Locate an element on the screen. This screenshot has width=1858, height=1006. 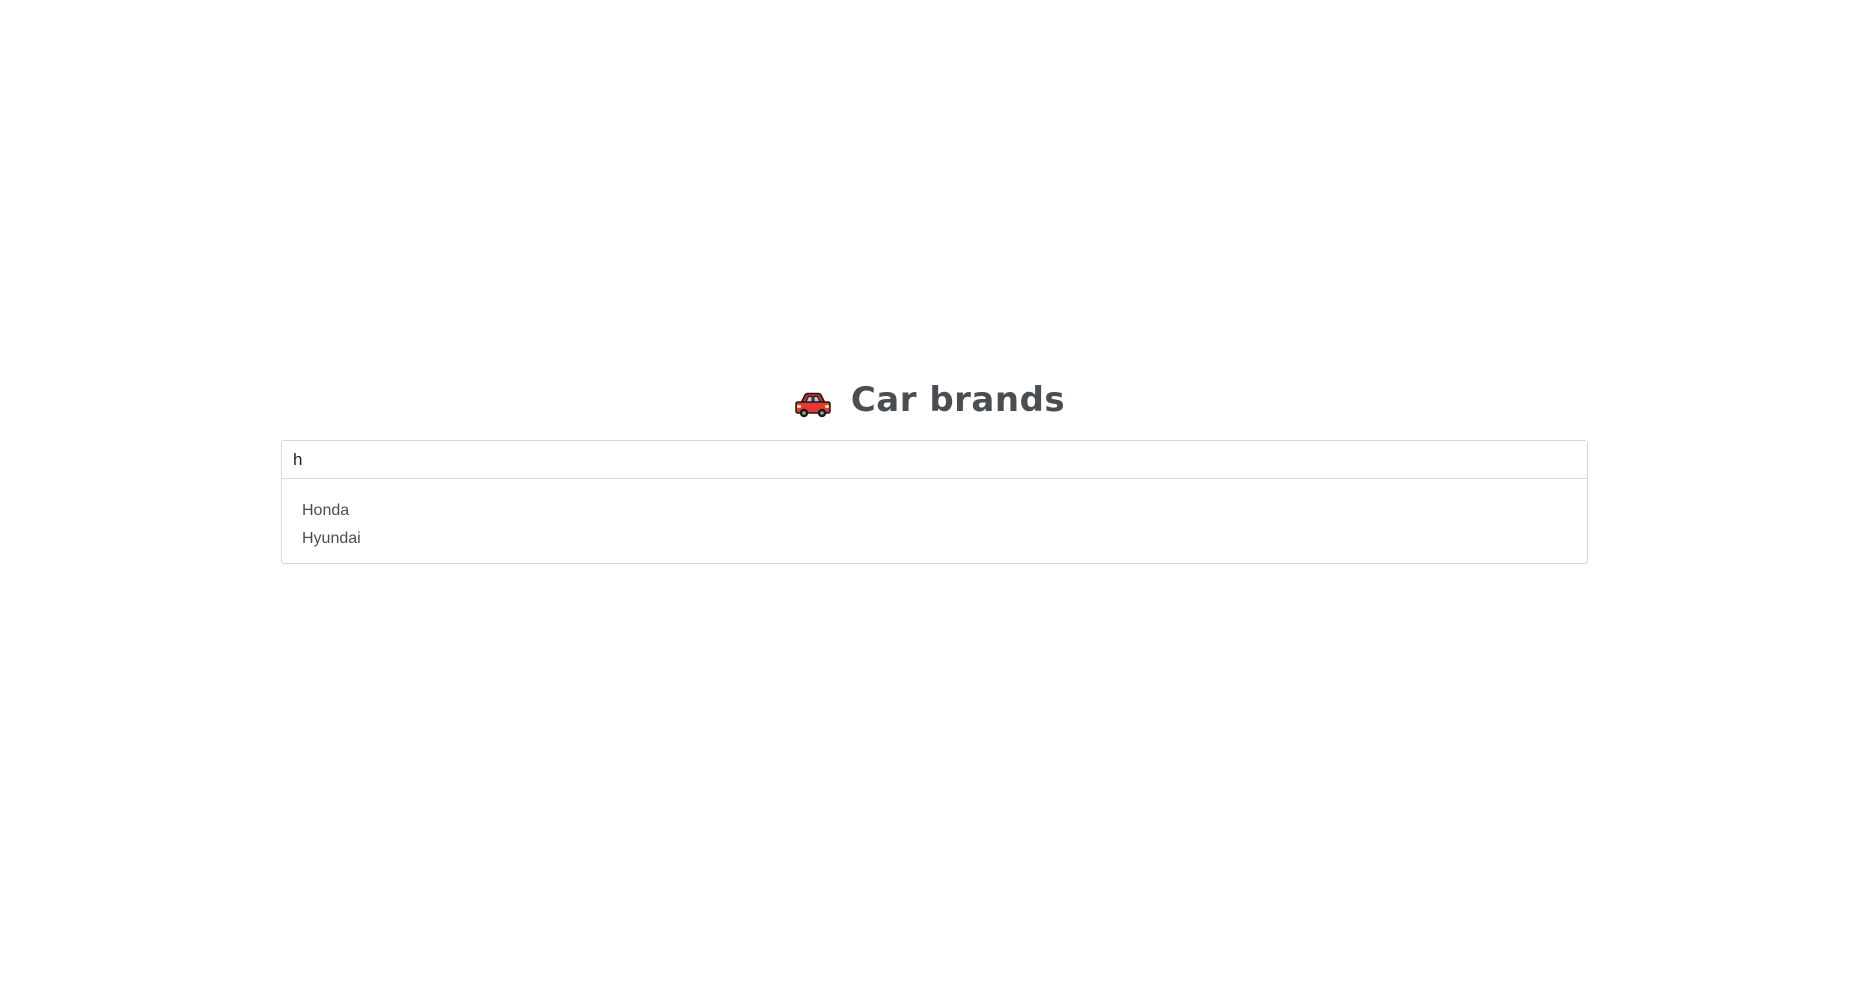
car-icon is located at coordinates (813, 405).